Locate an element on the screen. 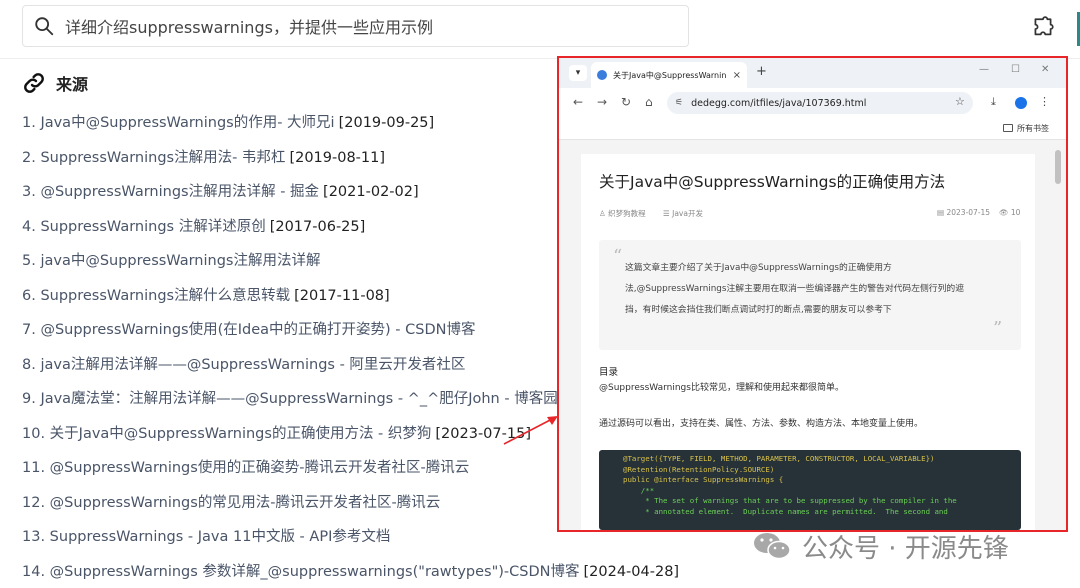  date-label: 2023-07-15 is located at coordinates (968, 212).